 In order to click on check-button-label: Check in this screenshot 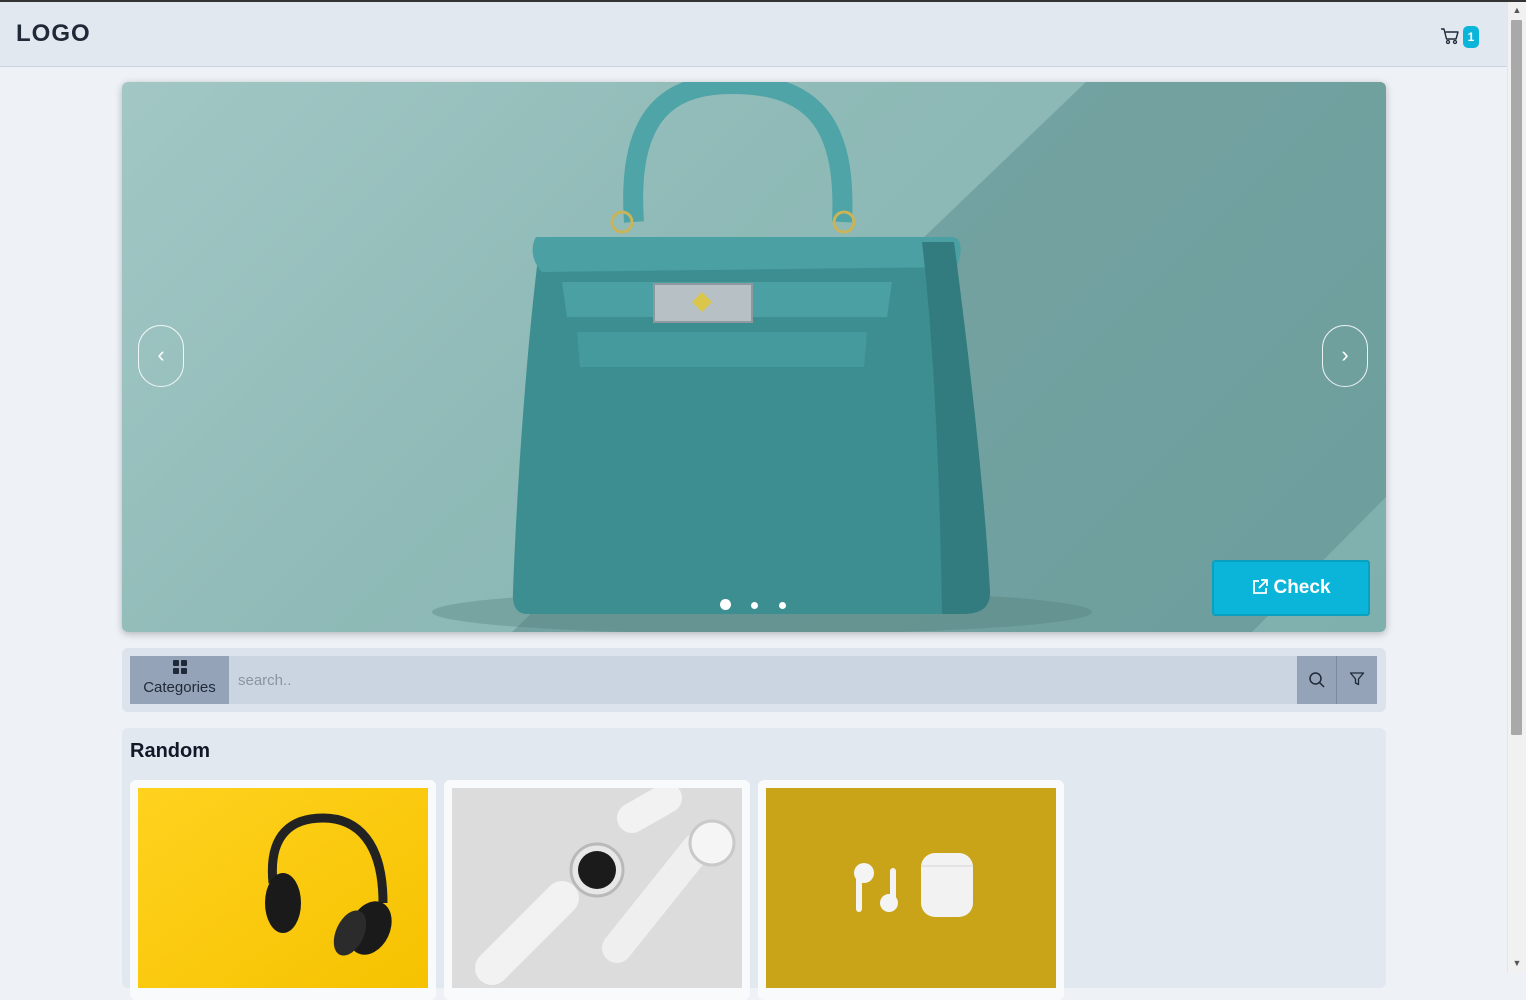, I will do `click(1302, 587)`.